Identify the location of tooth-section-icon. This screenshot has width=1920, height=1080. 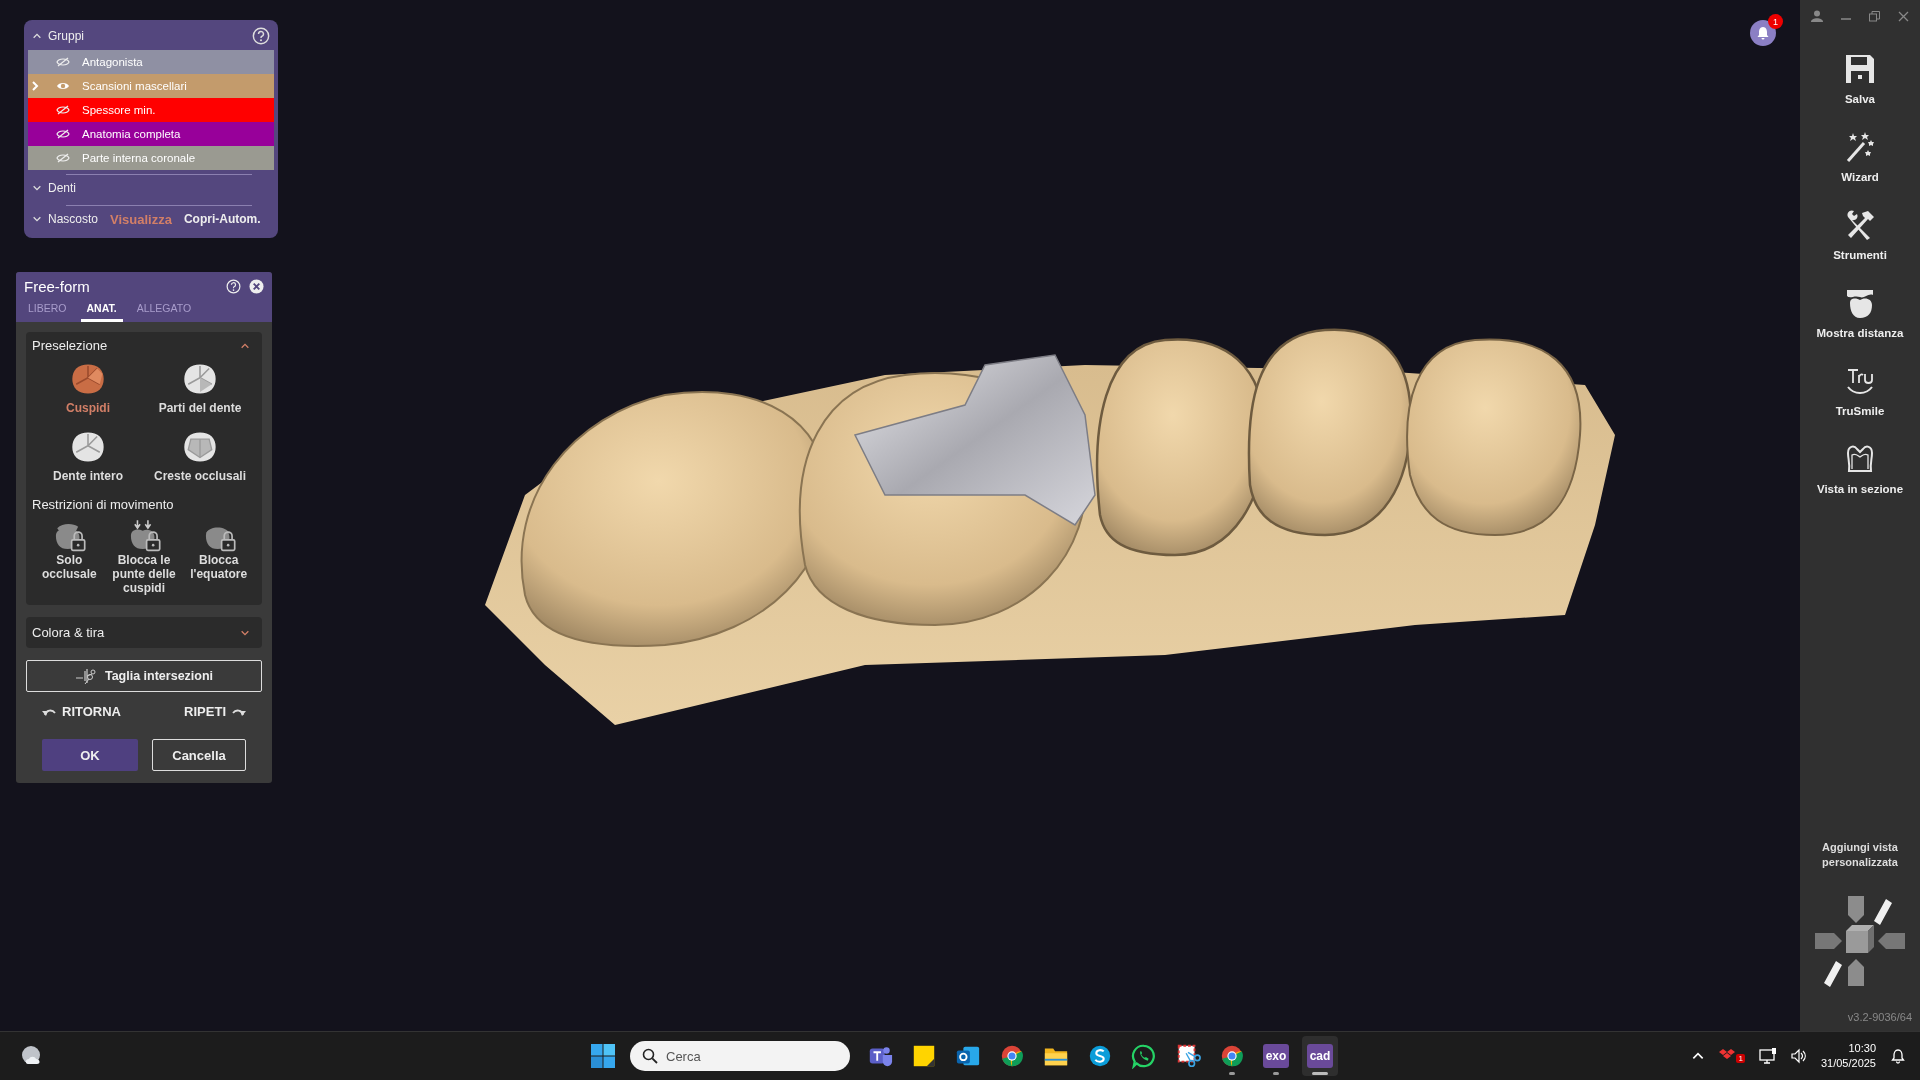
(1860, 459).